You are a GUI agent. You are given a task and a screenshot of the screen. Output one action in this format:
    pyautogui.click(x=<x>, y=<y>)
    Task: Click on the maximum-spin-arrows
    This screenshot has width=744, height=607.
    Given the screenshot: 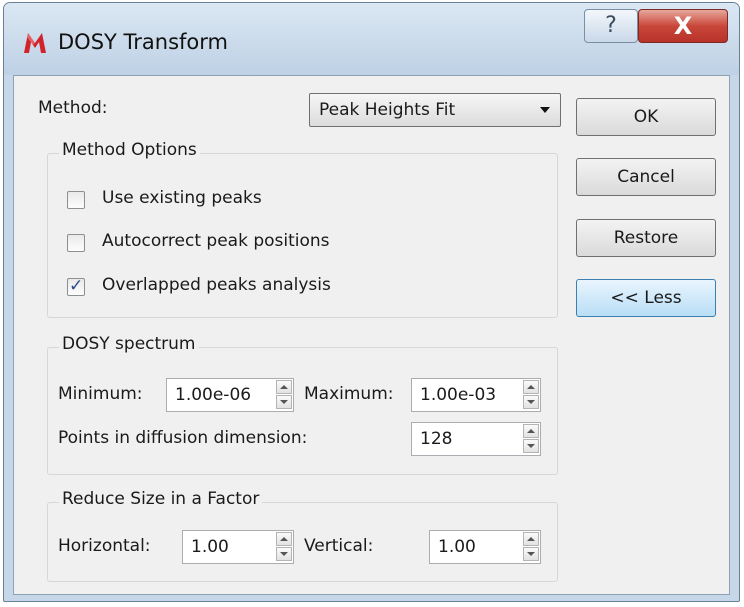 What is the action you would take?
    pyautogui.click(x=531, y=395)
    